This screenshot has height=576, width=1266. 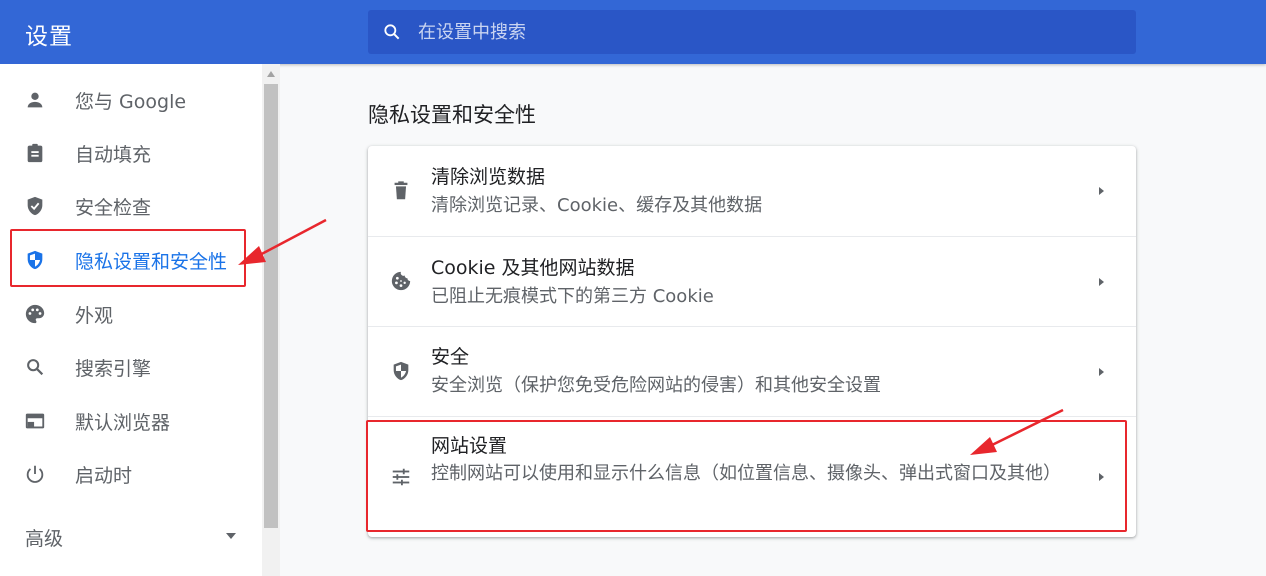 I want to click on sidebar-item-on-startup: 启动时, so click(x=131, y=474).